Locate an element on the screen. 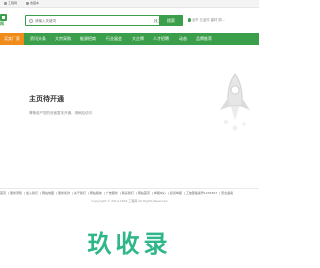 This screenshot has height=268, width=320. footer-link: 加入我们 is located at coordinates (32, 193).